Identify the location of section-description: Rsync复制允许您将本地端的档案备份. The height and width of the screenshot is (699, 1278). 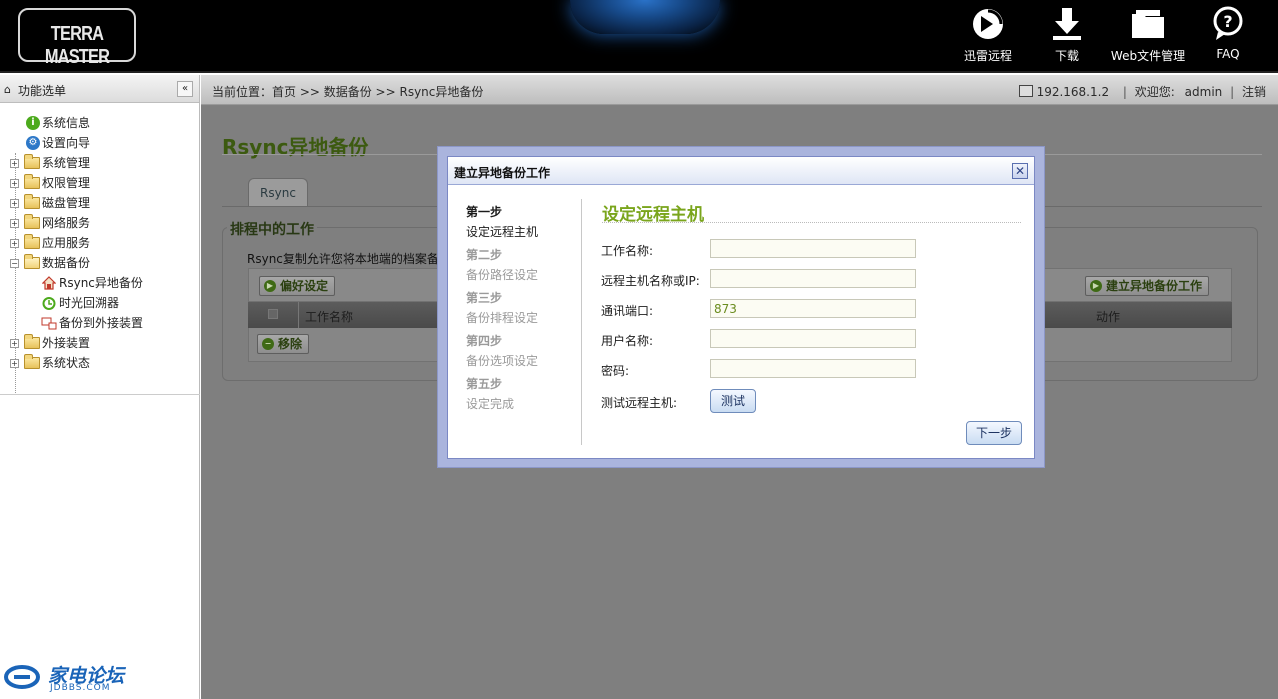
(349, 259).